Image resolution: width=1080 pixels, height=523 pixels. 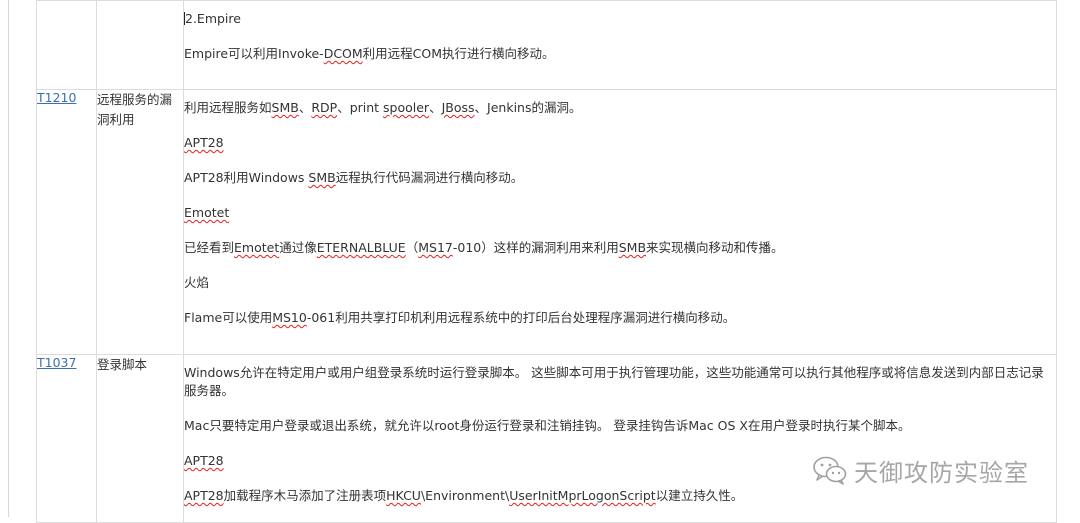 What do you see at coordinates (228, 317) in the screenshot?
I see `text-run: Flame可以使用` at bounding box center [228, 317].